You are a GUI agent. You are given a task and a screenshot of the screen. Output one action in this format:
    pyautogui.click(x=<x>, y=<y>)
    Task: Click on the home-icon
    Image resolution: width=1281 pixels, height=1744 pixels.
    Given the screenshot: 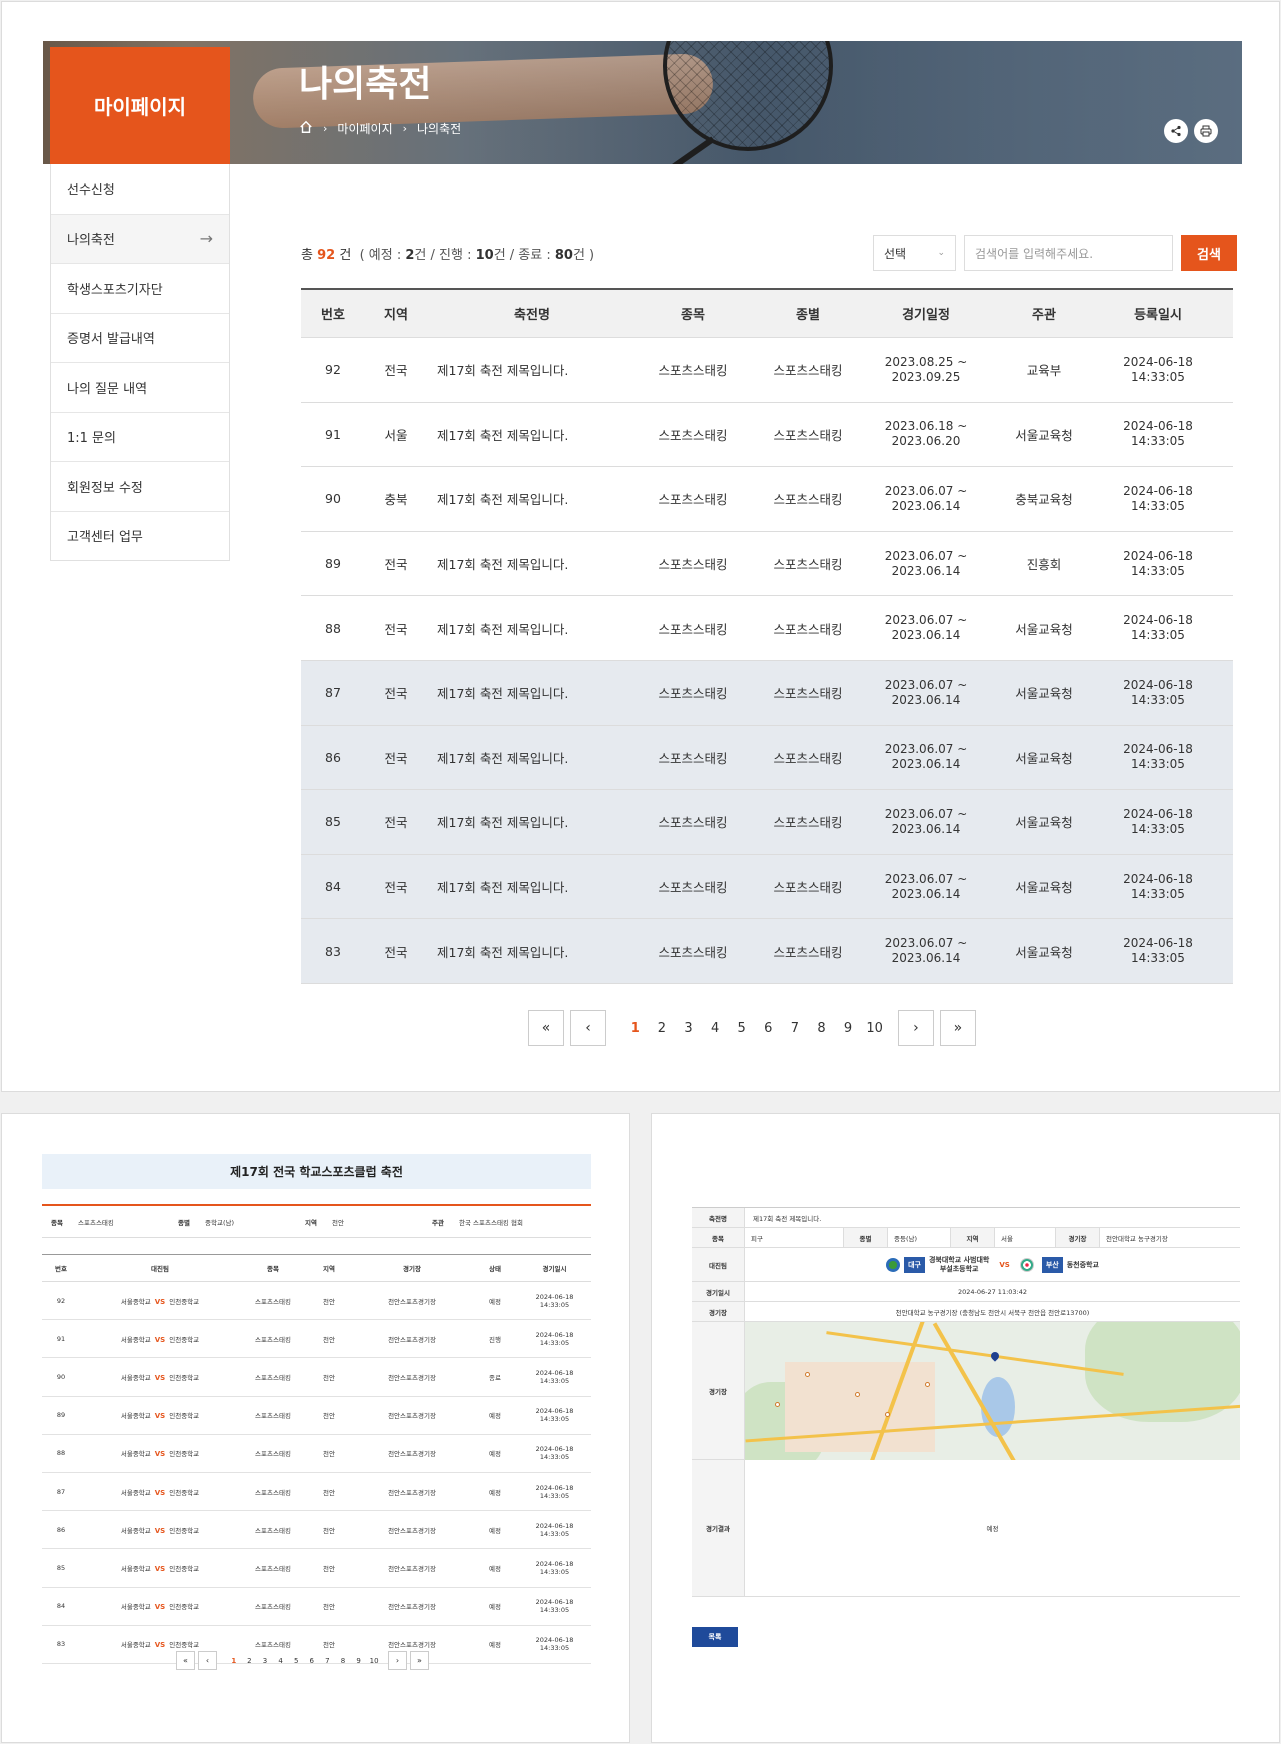 What is the action you would take?
    pyautogui.click(x=306, y=128)
    